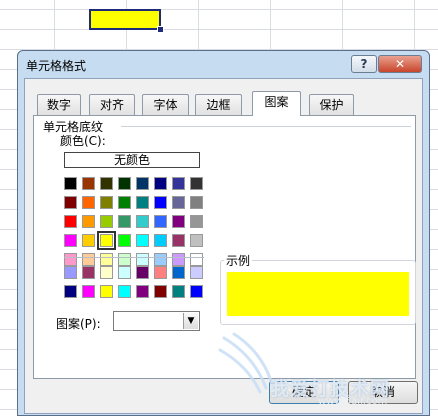 The height and width of the screenshot is (416, 438). I want to click on close-button: ✕, so click(400, 64).